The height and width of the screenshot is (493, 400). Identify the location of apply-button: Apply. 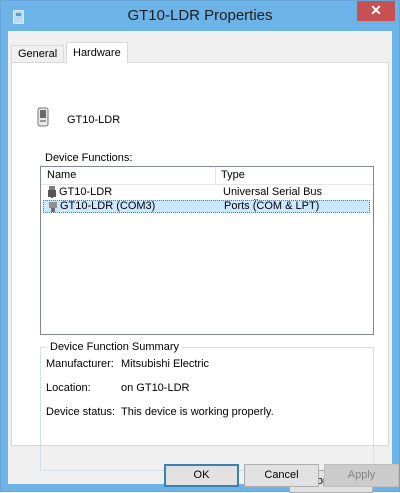
(361, 475).